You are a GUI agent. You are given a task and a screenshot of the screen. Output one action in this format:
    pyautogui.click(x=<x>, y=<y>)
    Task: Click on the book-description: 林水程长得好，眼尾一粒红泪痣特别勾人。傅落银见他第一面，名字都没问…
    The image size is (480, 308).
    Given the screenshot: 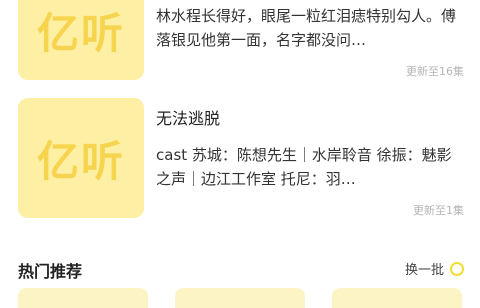 What is the action you would take?
    pyautogui.click(x=306, y=28)
    